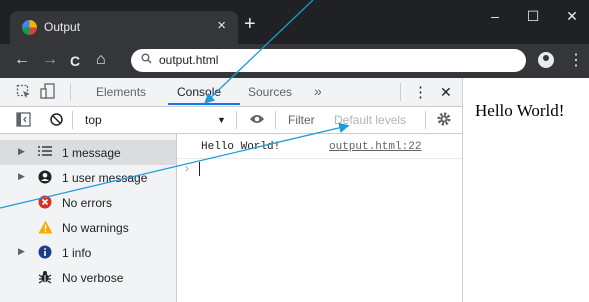  Describe the element at coordinates (576, 60) in the screenshot. I see `browser-menu-icon: ⋮` at that location.